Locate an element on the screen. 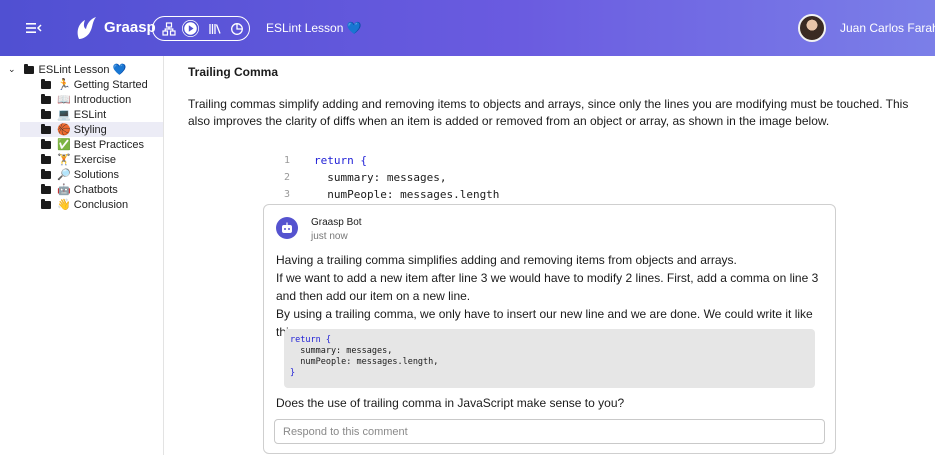 The width and height of the screenshot is (935, 455). builder-mode-icon is located at coordinates (168, 28).